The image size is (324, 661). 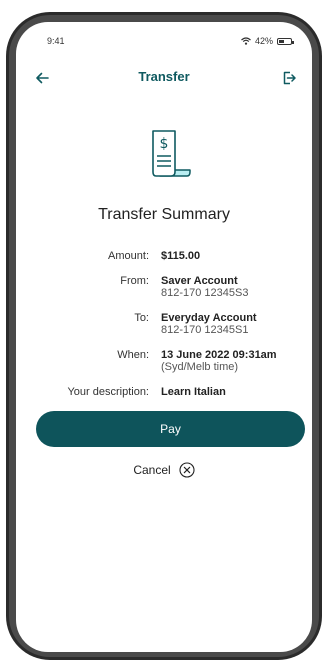 I want to click on status-bar: 9:41 42%, so click(x=164, y=43).